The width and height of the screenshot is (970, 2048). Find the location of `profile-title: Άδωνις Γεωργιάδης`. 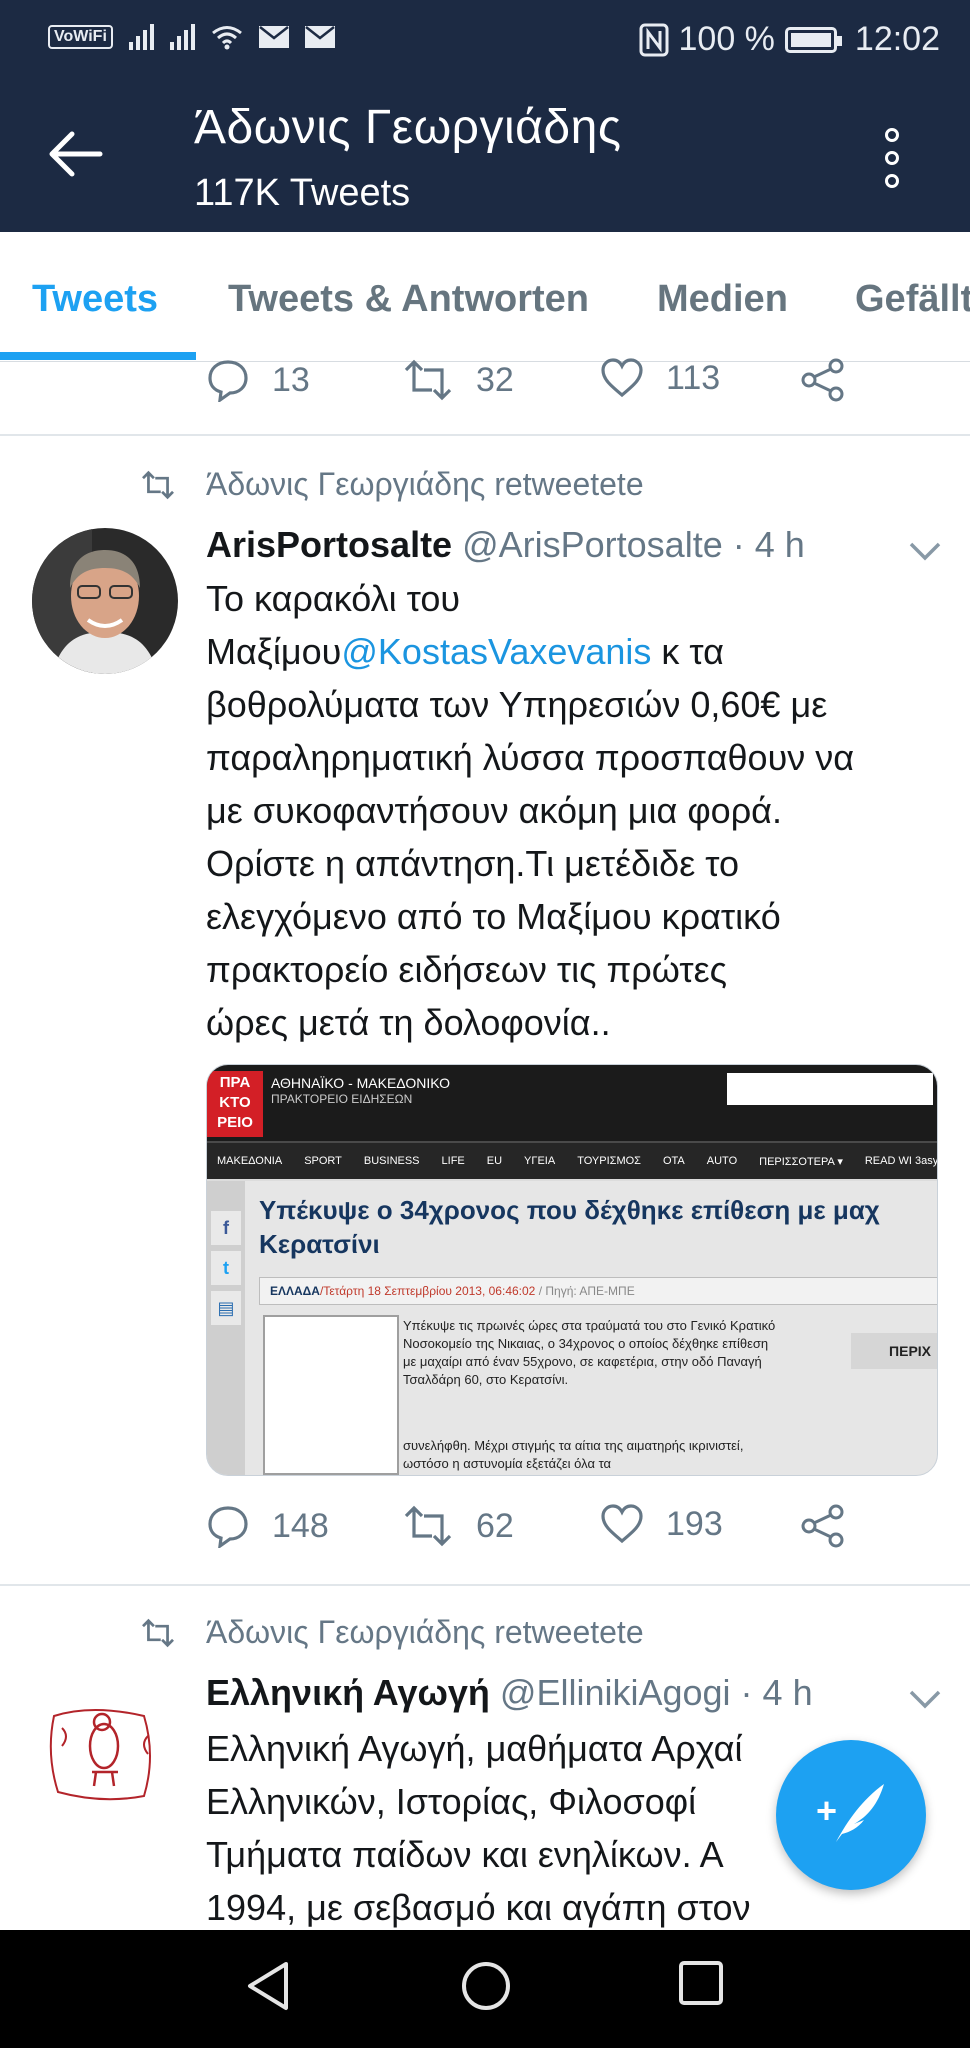

profile-title: Άδωνις Γεωργιάδης is located at coordinates (408, 127).